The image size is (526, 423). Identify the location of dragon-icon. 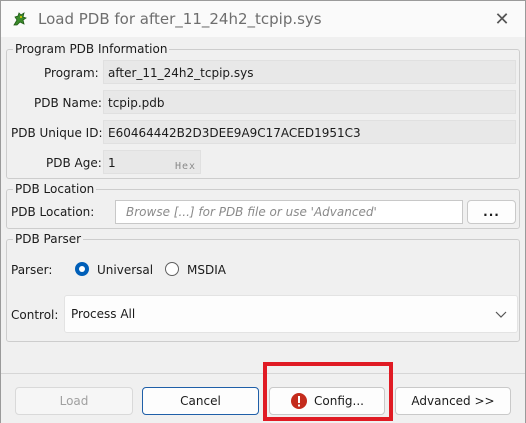
(20, 19).